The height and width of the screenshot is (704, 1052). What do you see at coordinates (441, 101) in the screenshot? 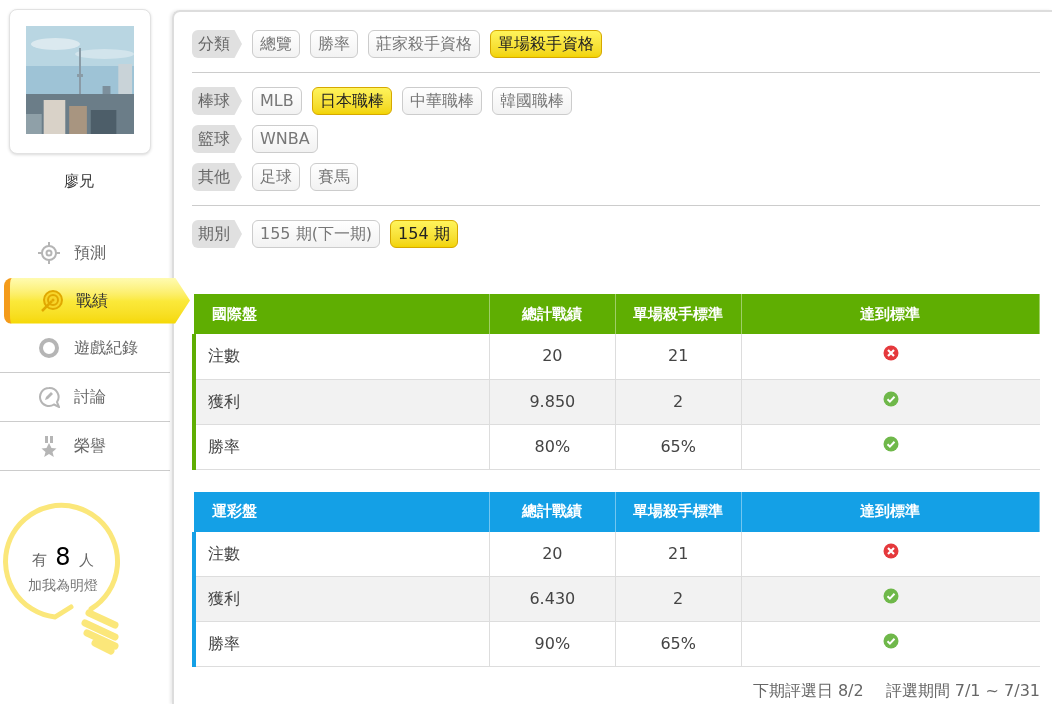
I see `filter-chip: 中華職棒` at bounding box center [441, 101].